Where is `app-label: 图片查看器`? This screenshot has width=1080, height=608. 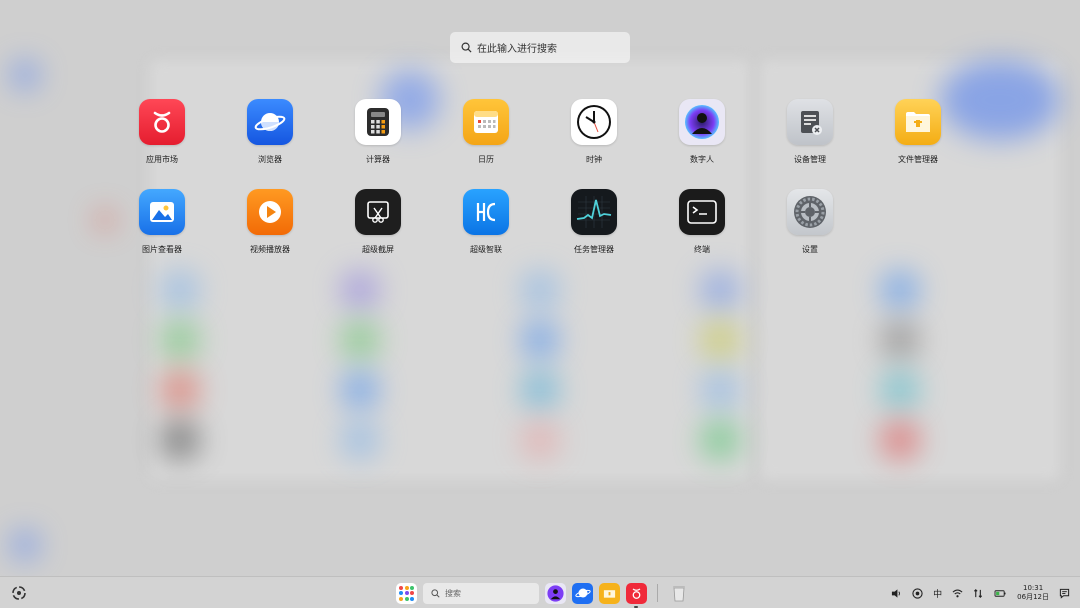
app-label: 图片查看器 is located at coordinates (162, 249).